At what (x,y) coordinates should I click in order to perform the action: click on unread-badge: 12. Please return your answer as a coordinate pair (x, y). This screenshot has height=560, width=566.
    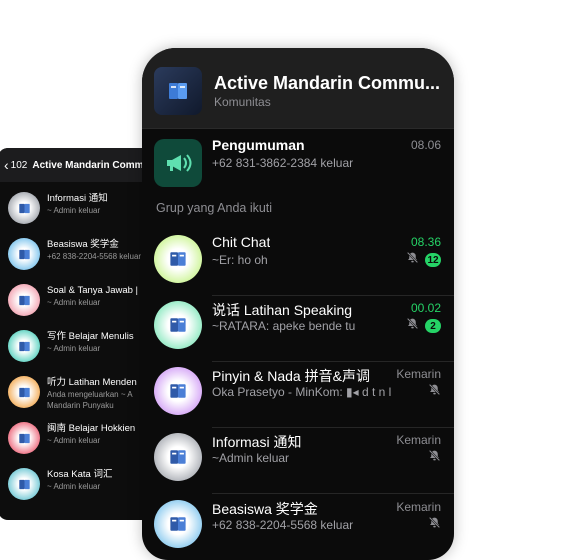
    Looking at the image, I should click on (433, 260).